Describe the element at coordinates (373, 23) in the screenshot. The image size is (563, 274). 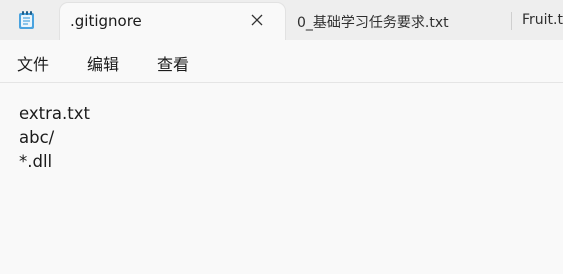
I see `tab-title: 0_基础学习任务要求.txt` at that location.